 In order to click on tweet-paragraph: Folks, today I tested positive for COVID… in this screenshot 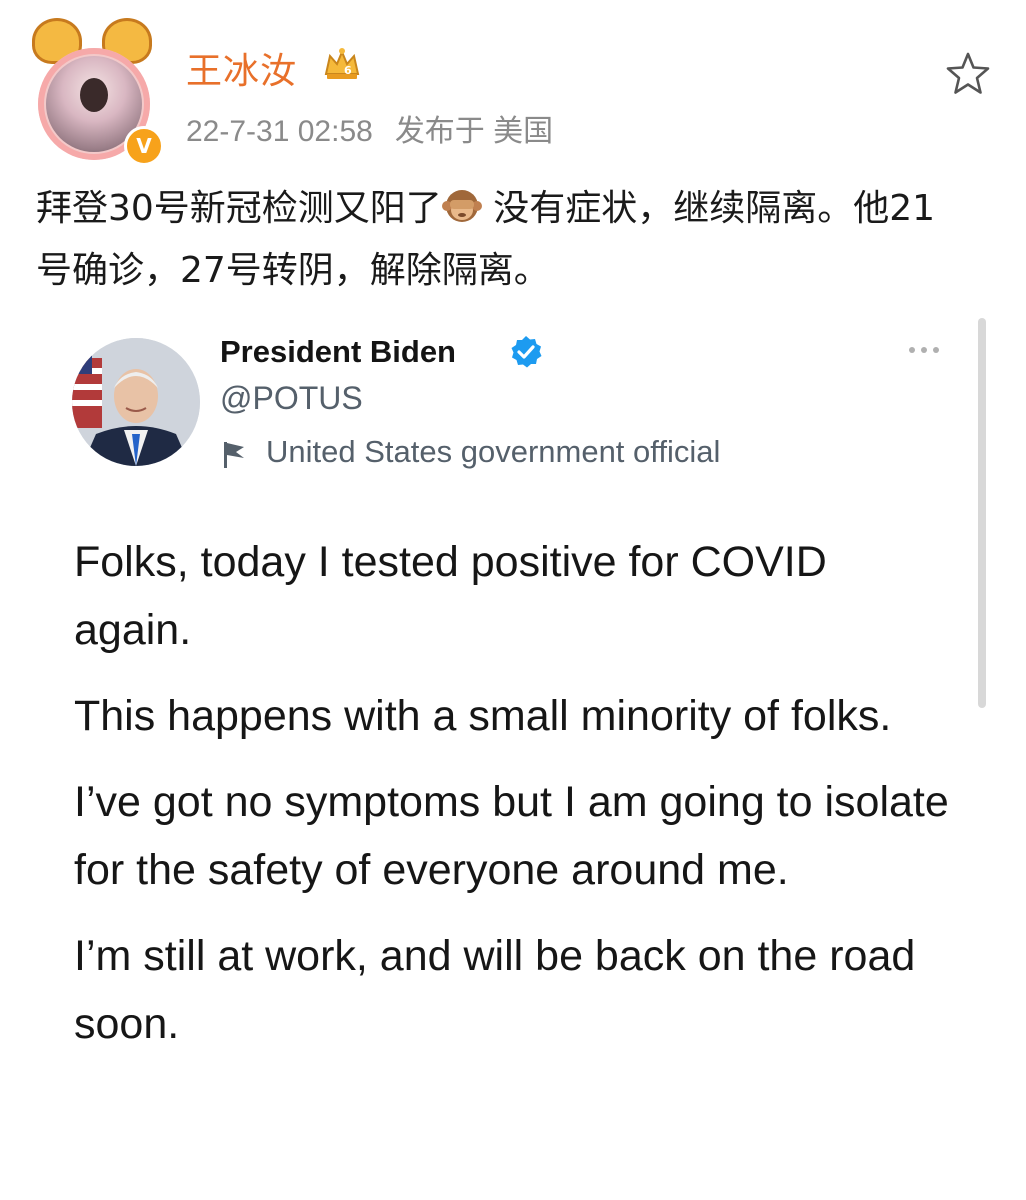, I will do `click(450, 596)`.